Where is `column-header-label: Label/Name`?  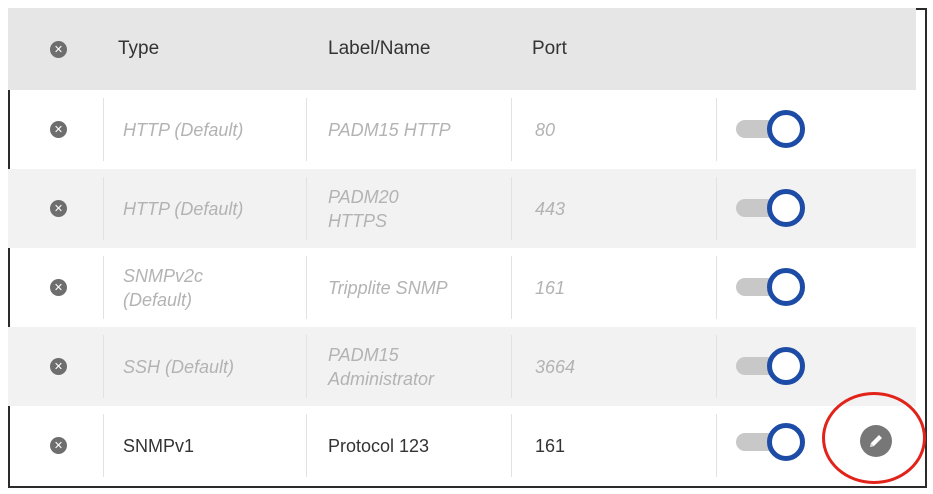
column-header-label: Label/Name is located at coordinates (379, 49).